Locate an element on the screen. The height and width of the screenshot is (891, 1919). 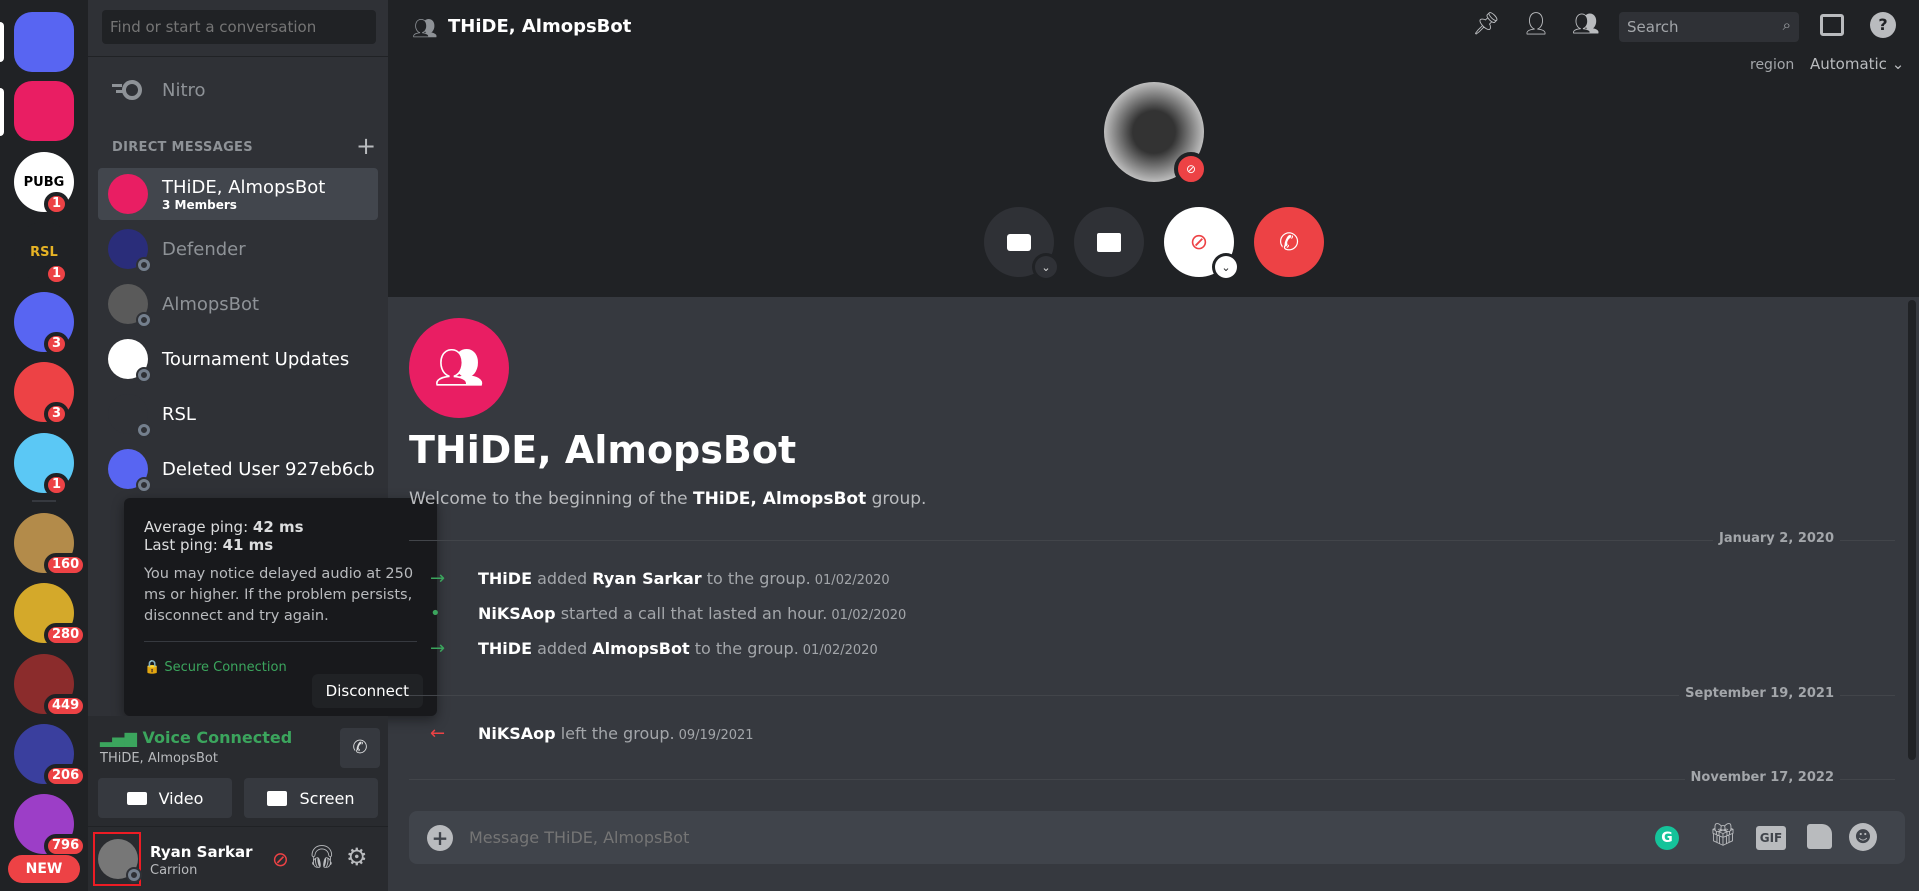
dm-text: AlmopsBot is located at coordinates (210, 304).